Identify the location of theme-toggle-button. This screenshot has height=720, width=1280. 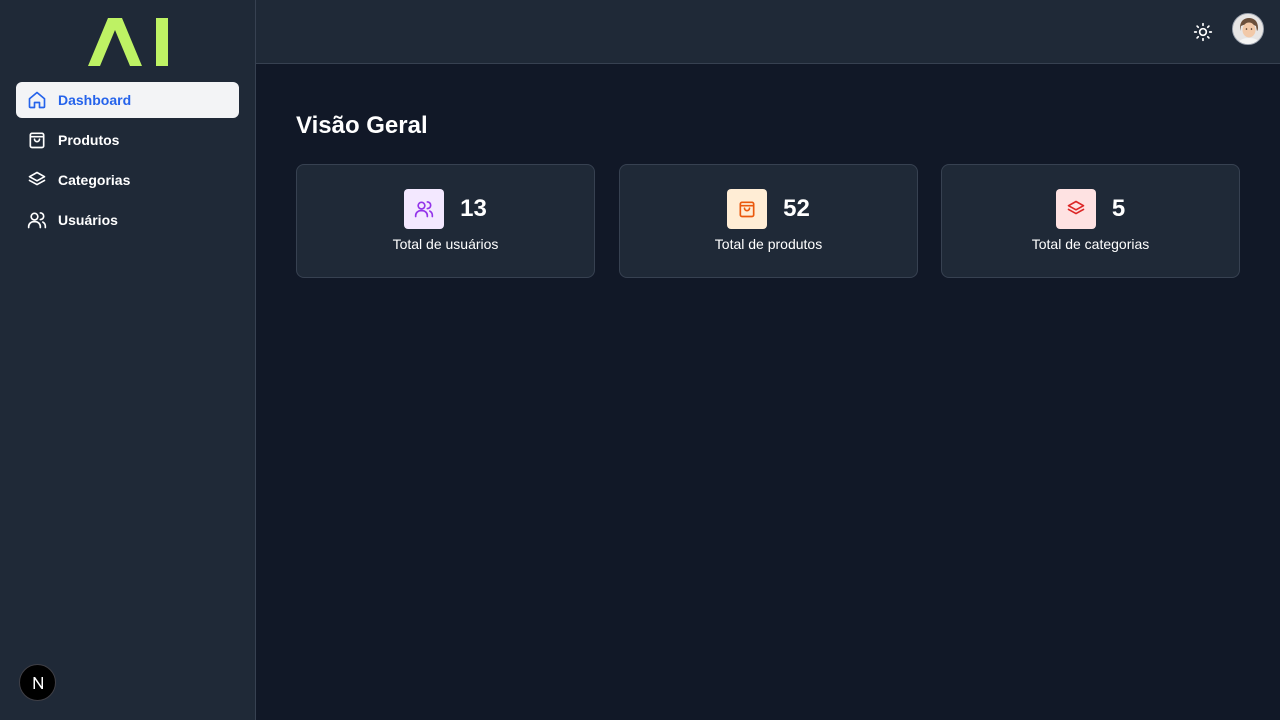
(1203, 32).